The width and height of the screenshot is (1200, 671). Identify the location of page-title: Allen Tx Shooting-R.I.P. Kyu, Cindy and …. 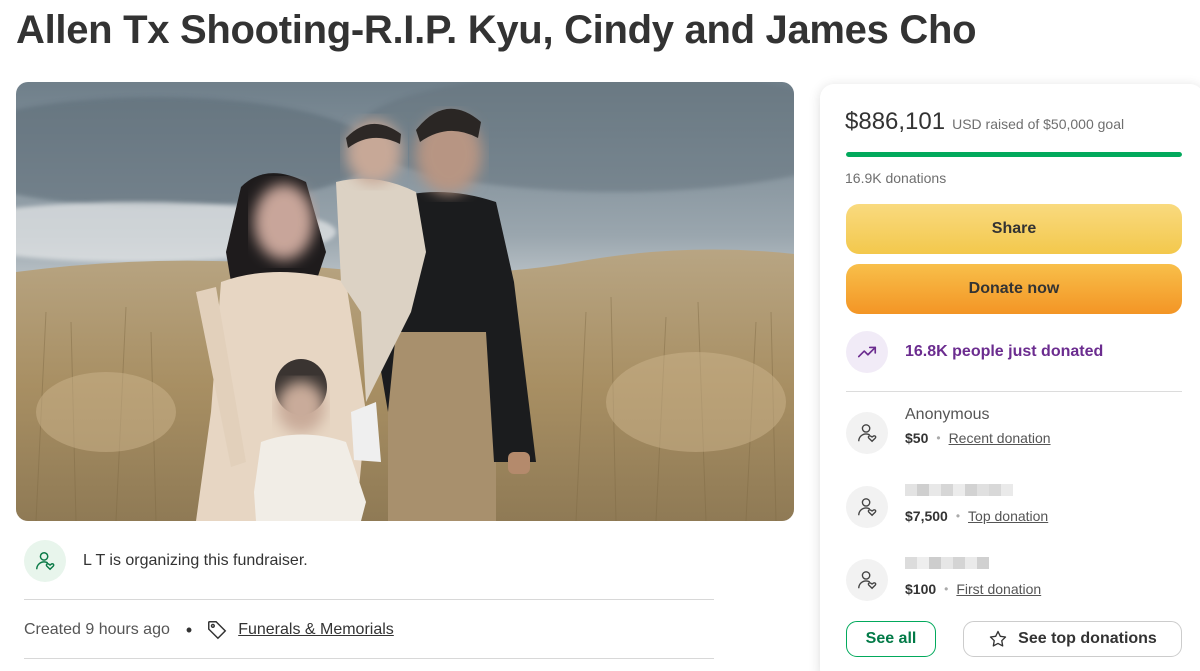
(496, 30).